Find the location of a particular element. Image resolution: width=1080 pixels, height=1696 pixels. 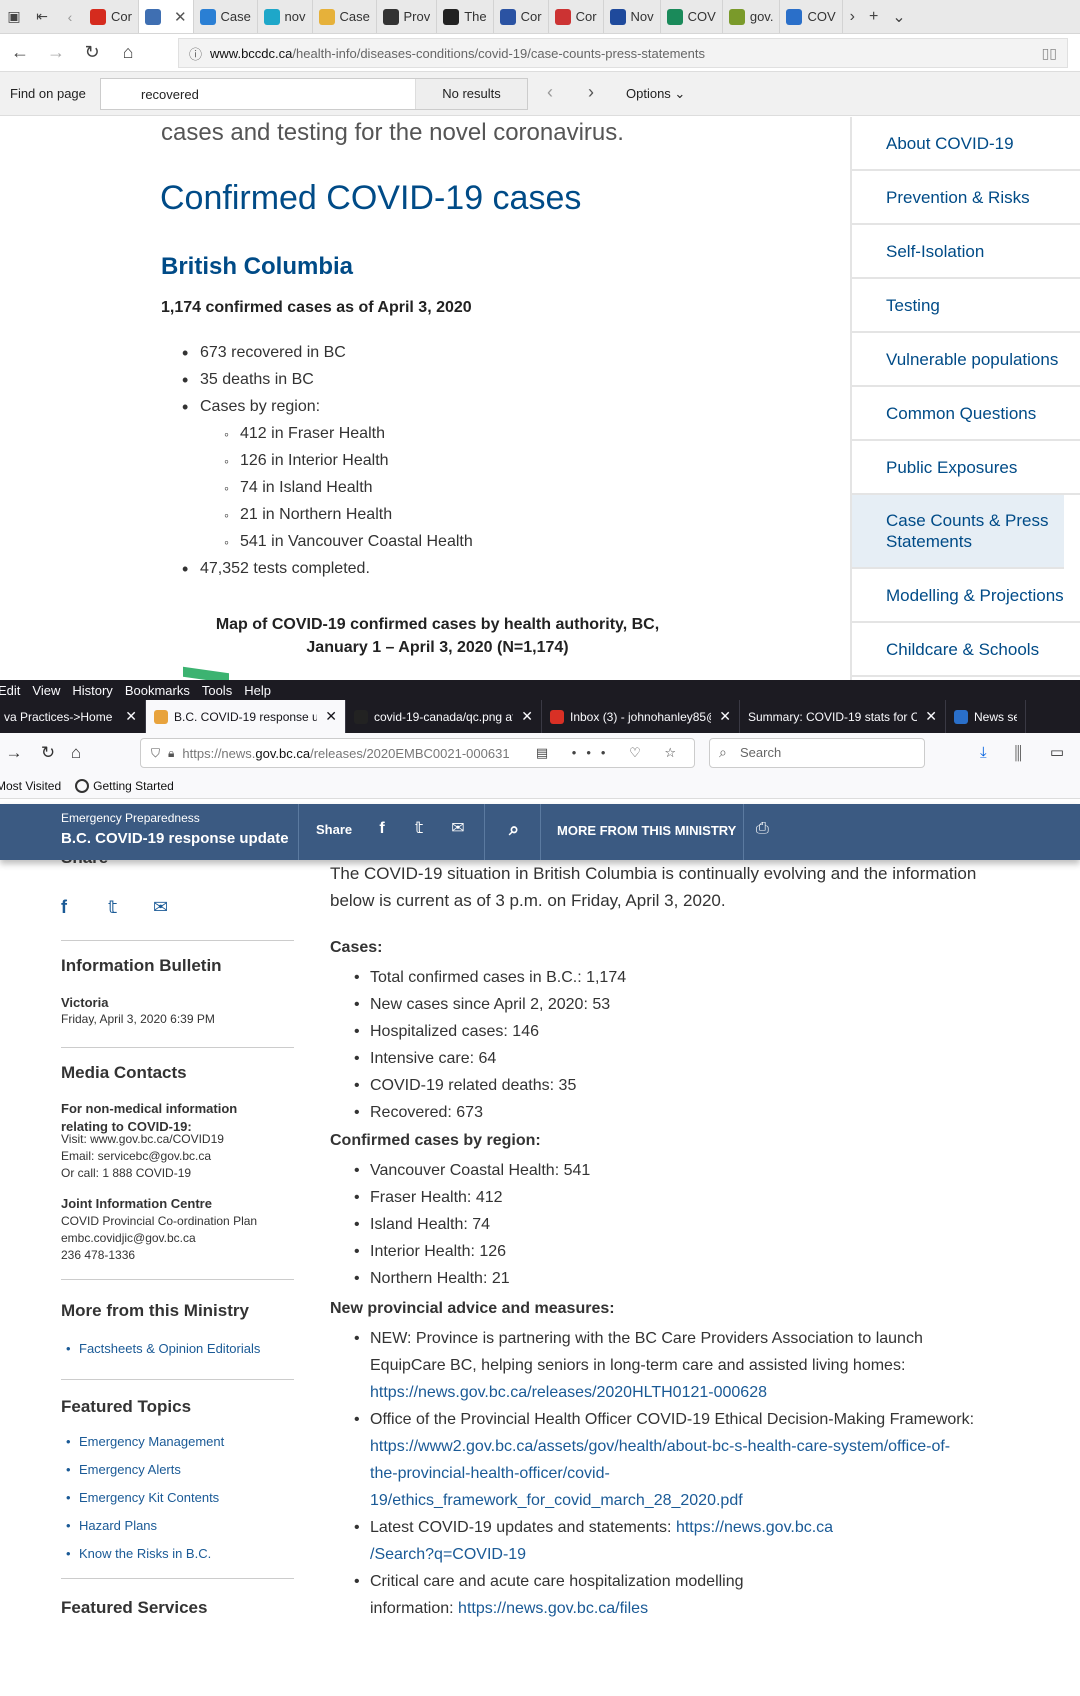

advice-link: /Search?q=COVID-19 is located at coordinates (448, 1554).